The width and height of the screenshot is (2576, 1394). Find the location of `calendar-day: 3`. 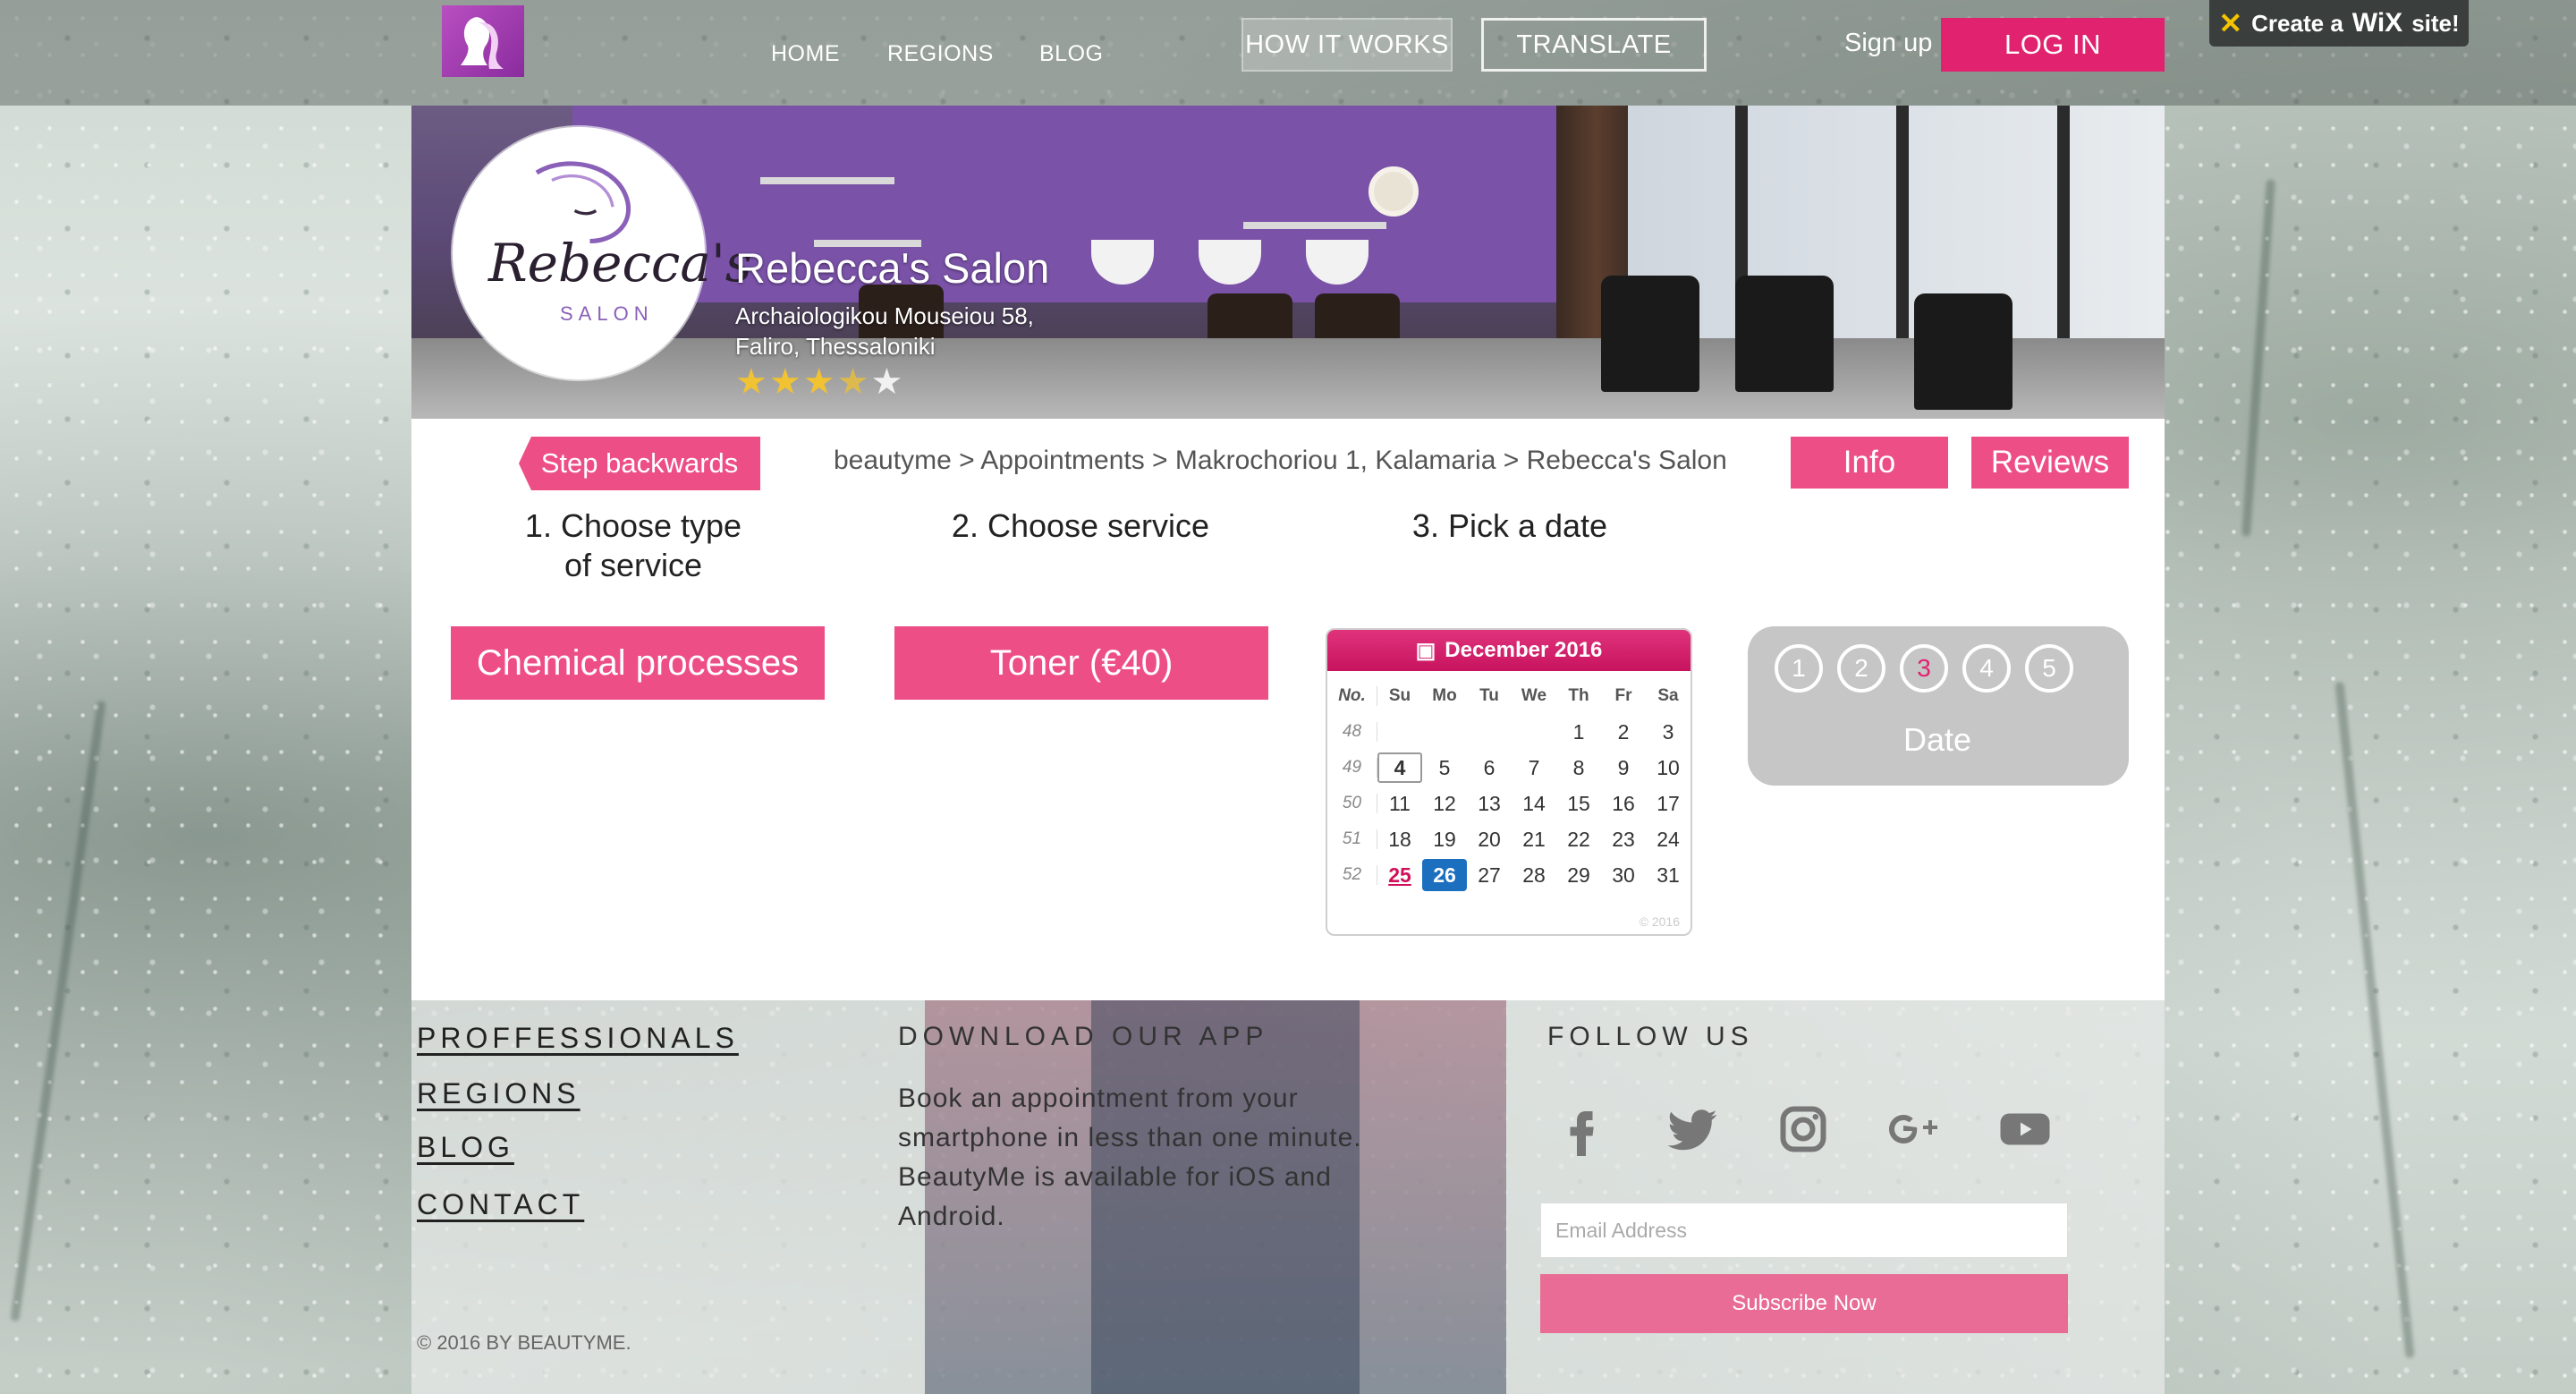

calendar-day: 3 is located at coordinates (1668, 732).